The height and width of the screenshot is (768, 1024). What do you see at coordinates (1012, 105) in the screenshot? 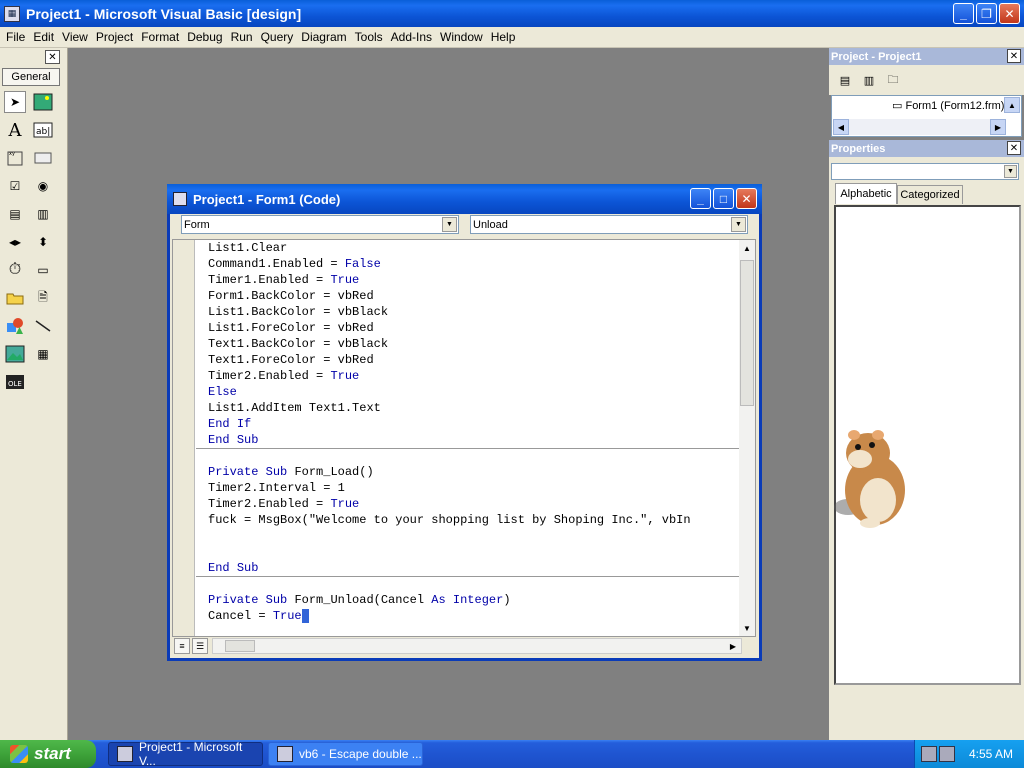
I see `tree-scroll-up-icon: ▲` at bounding box center [1012, 105].